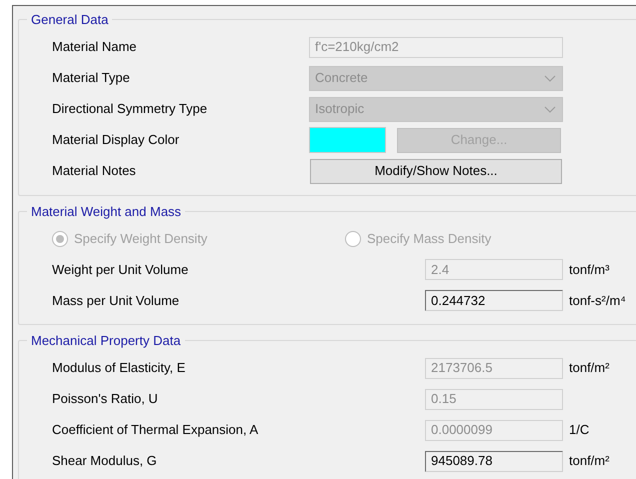 This screenshot has width=636, height=479. What do you see at coordinates (156, 430) in the screenshot?
I see `field-label: Coefficient of Thermal Expansion, A` at bounding box center [156, 430].